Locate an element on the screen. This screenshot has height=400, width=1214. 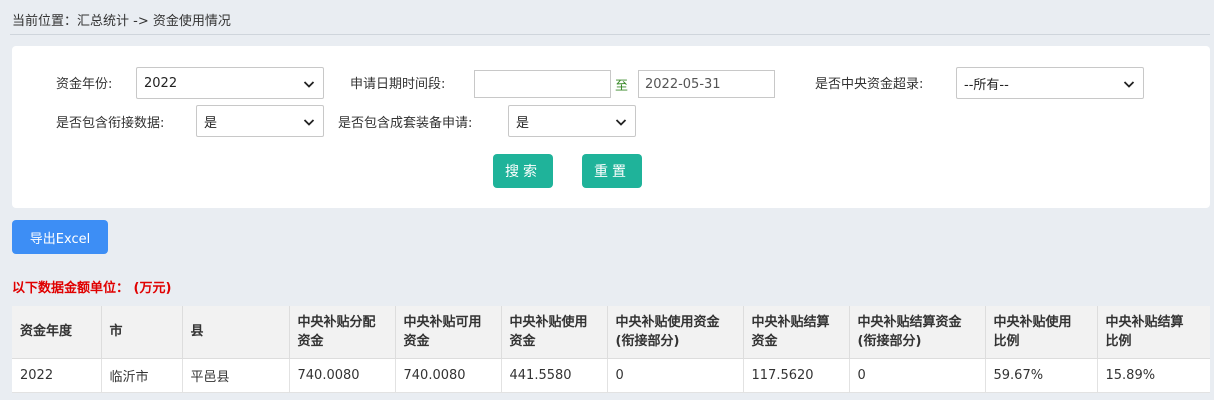
kit-apply-select-value: 是 is located at coordinates (523, 123).